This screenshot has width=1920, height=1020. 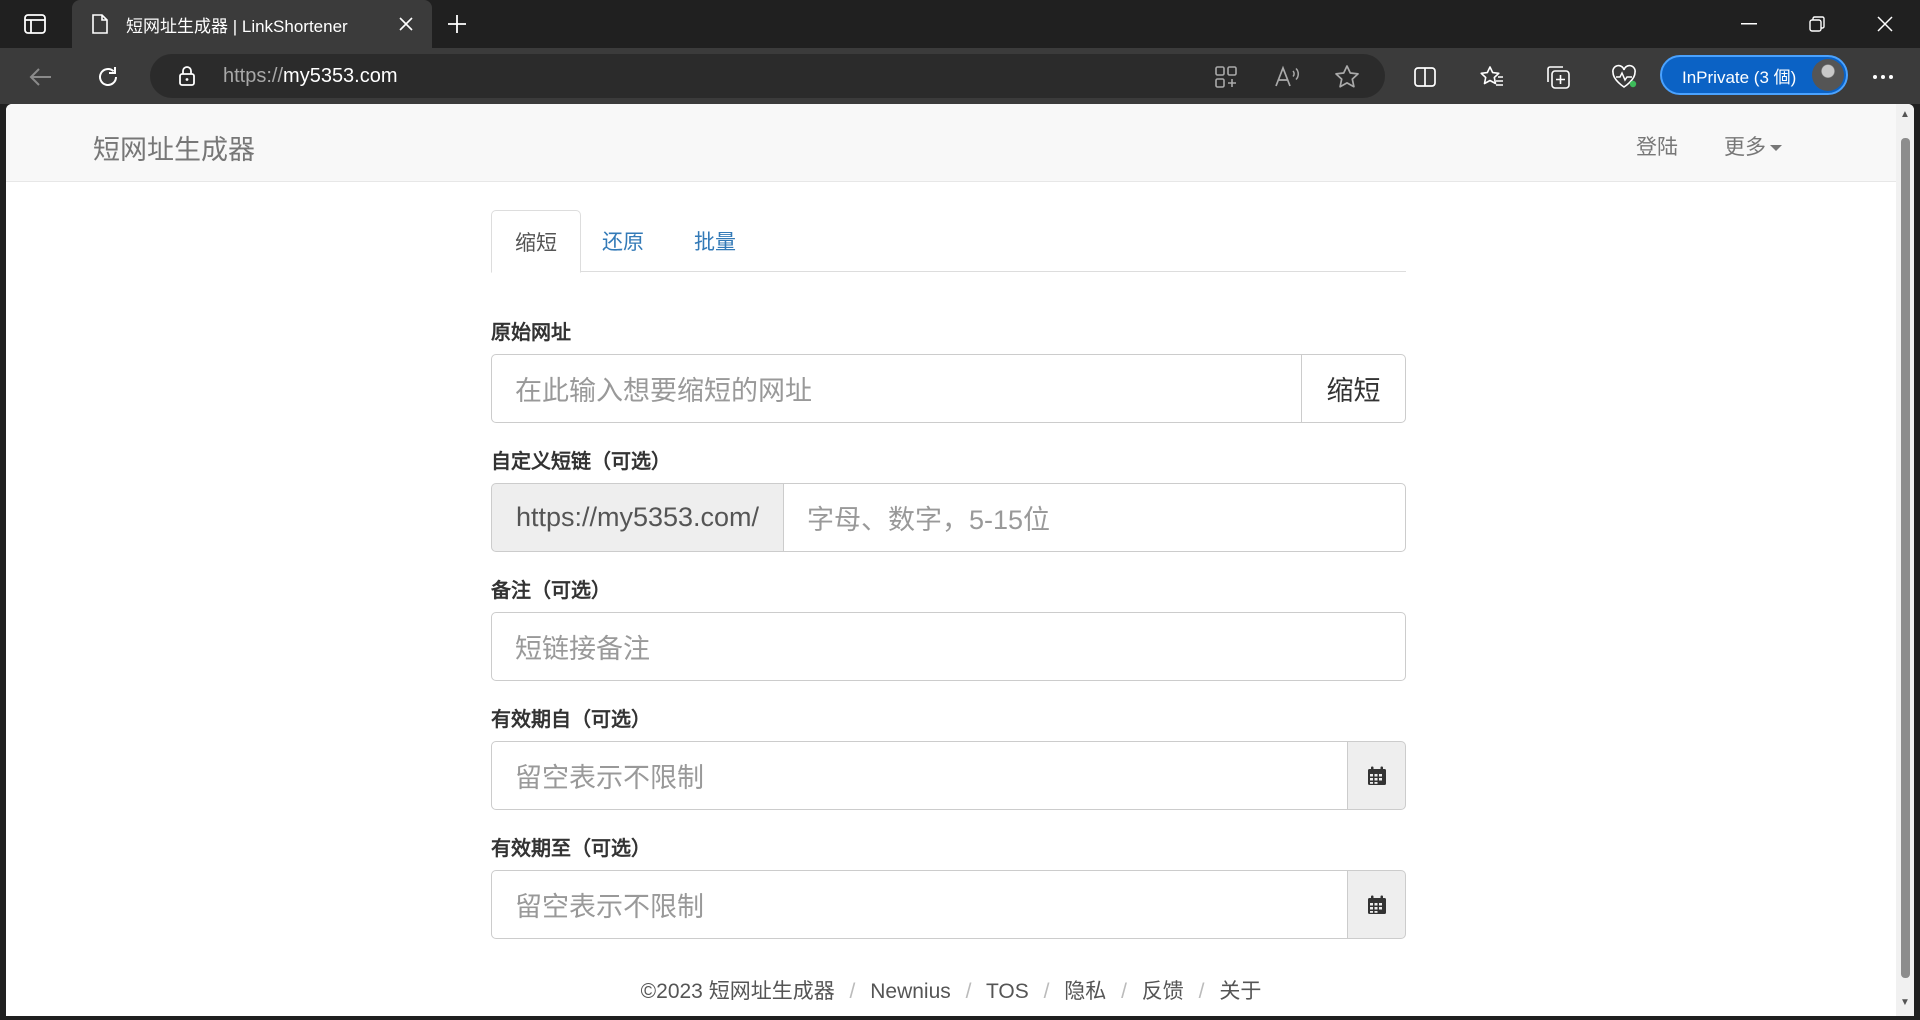 I want to click on favorites-icon, so click(x=1492, y=77).